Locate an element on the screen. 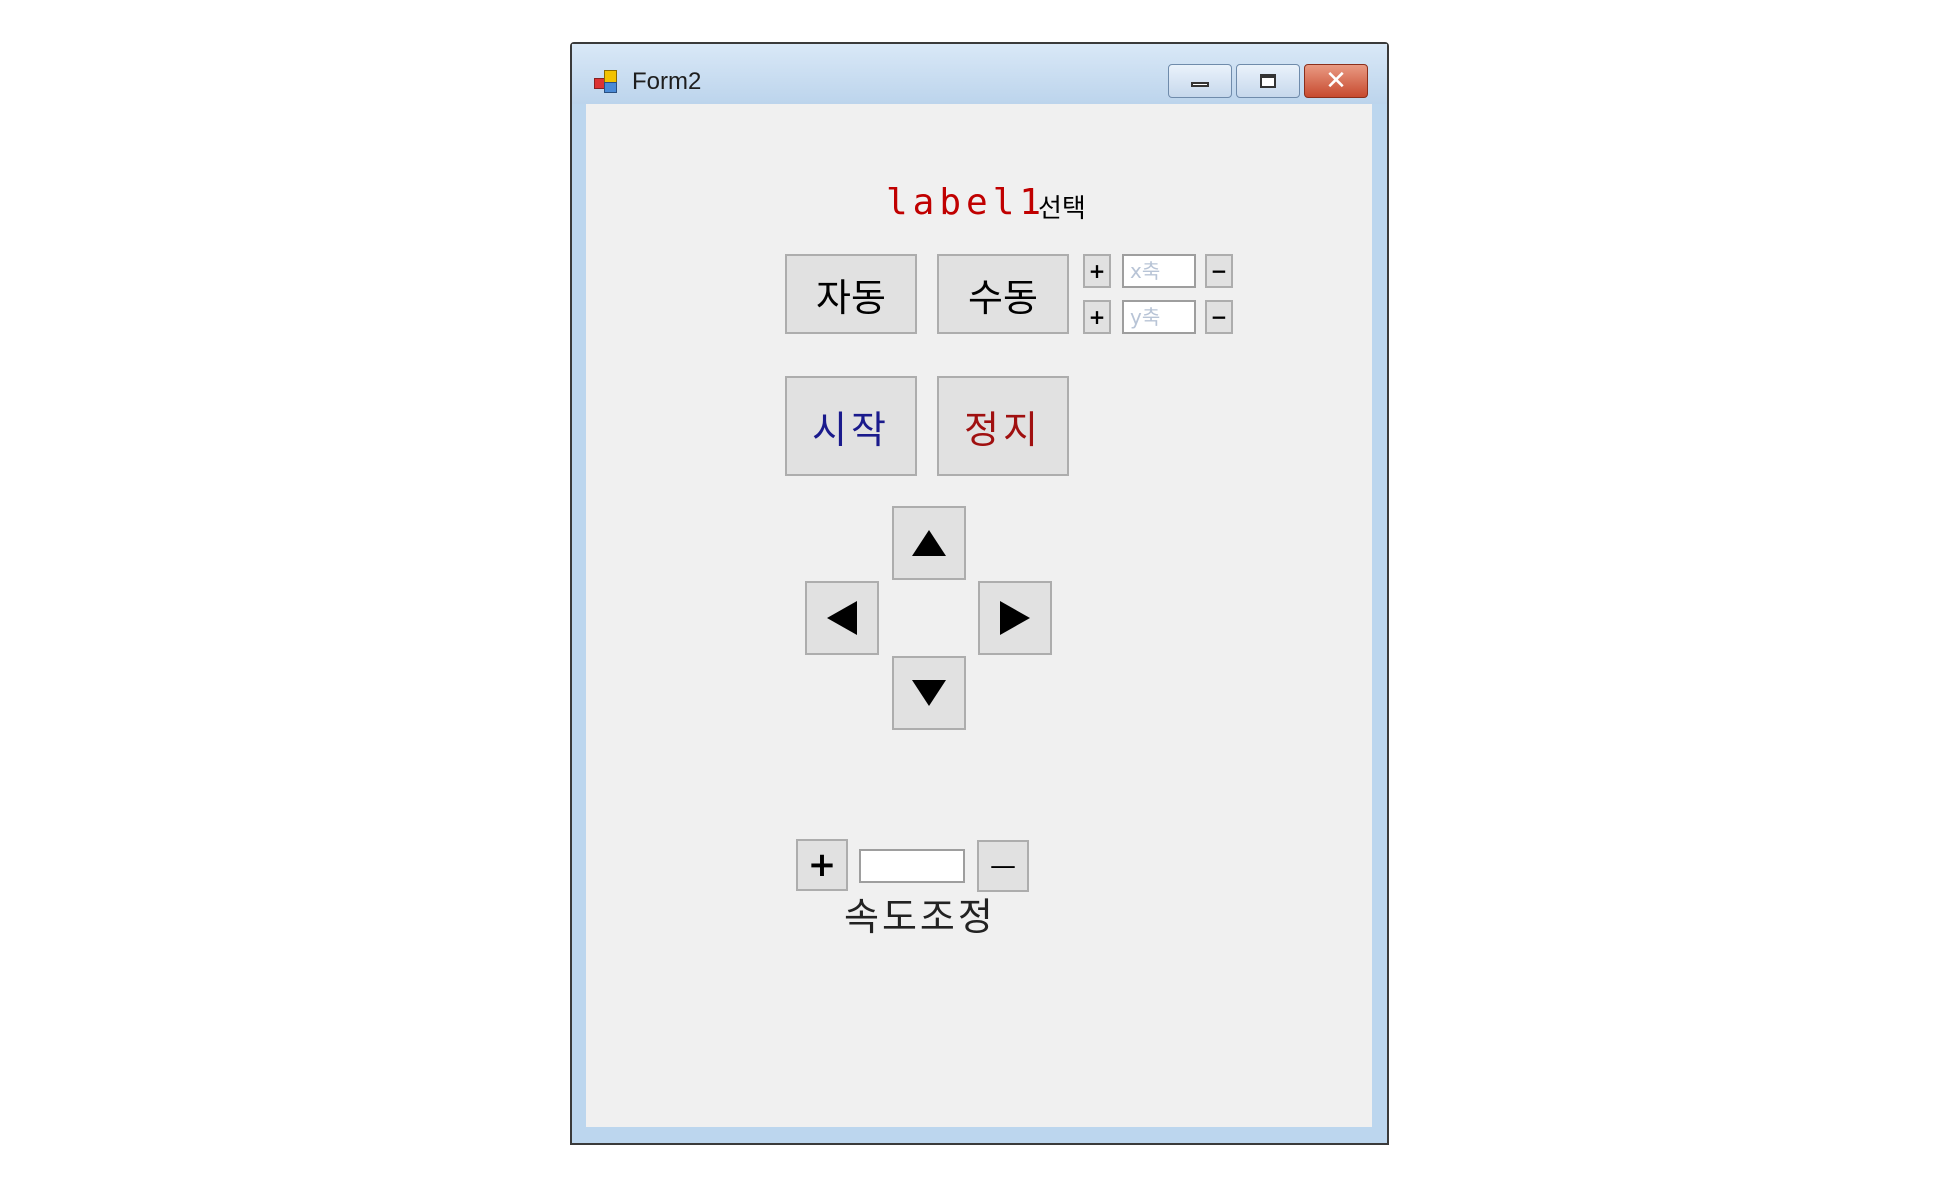 The height and width of the screenshot is (1200, 1956). manual-button: 수동 is located at coordinates (1003, 294).